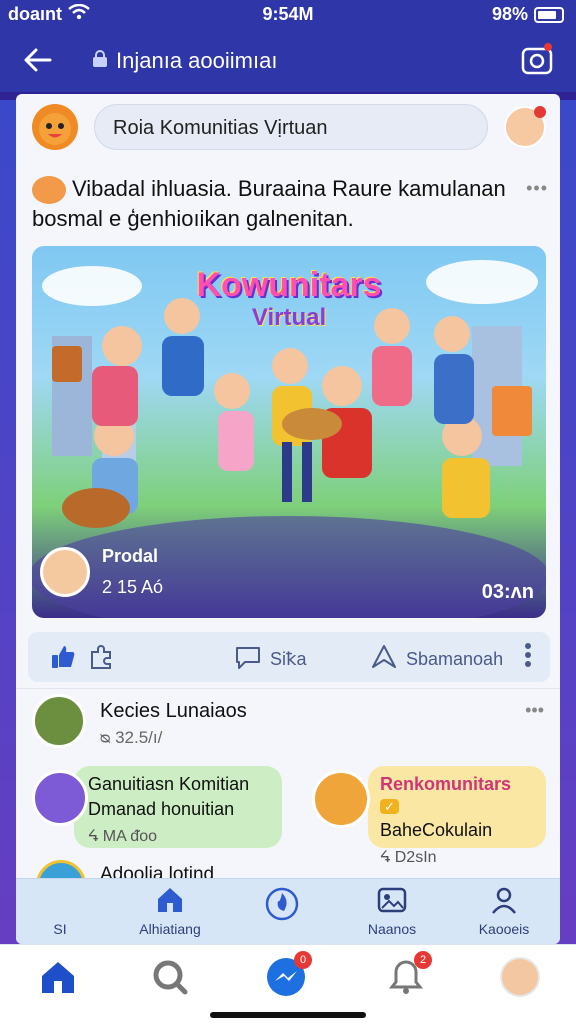 The height and width of the screenshot is (1024, 576). What do you see at coordinates (436, 830) in the screenshot?
I see `suggestion-subtitle: BaheCokulain` at bounding box center [436, 830].